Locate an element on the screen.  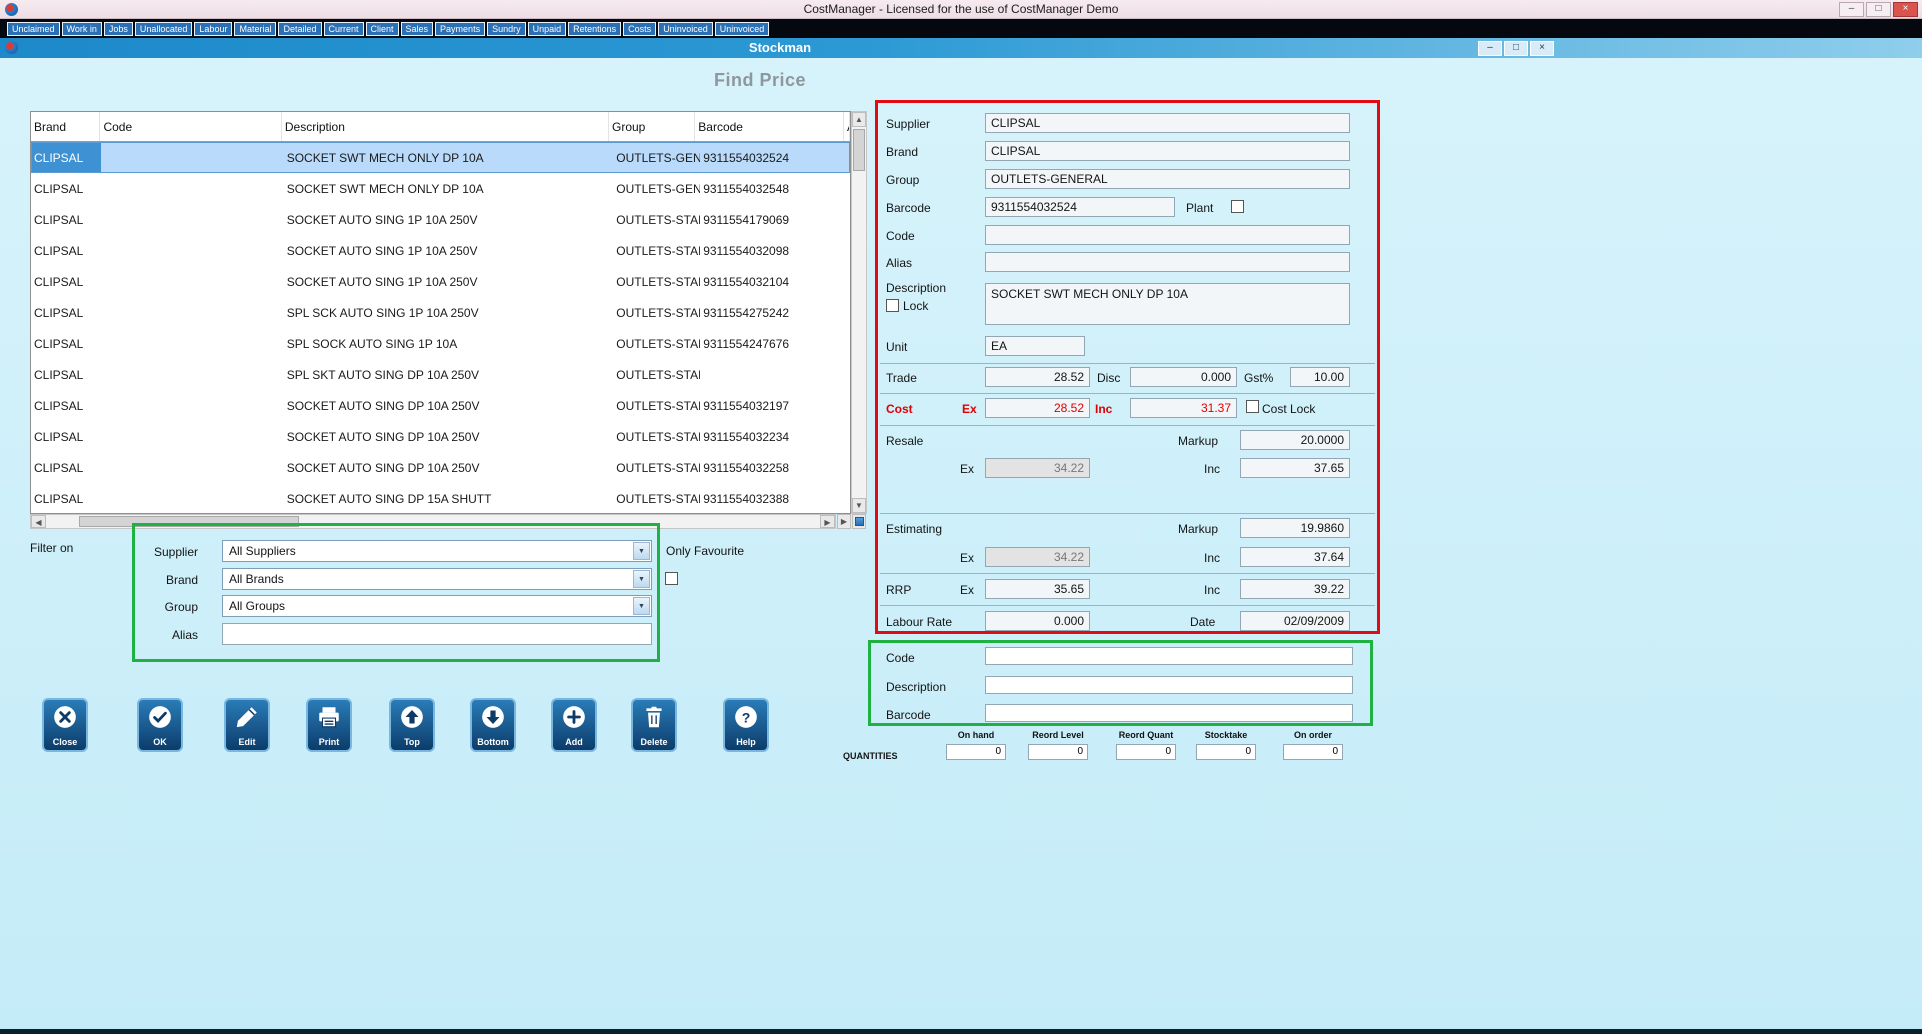
column-header-group: Group is located at coordinates (652, 126).